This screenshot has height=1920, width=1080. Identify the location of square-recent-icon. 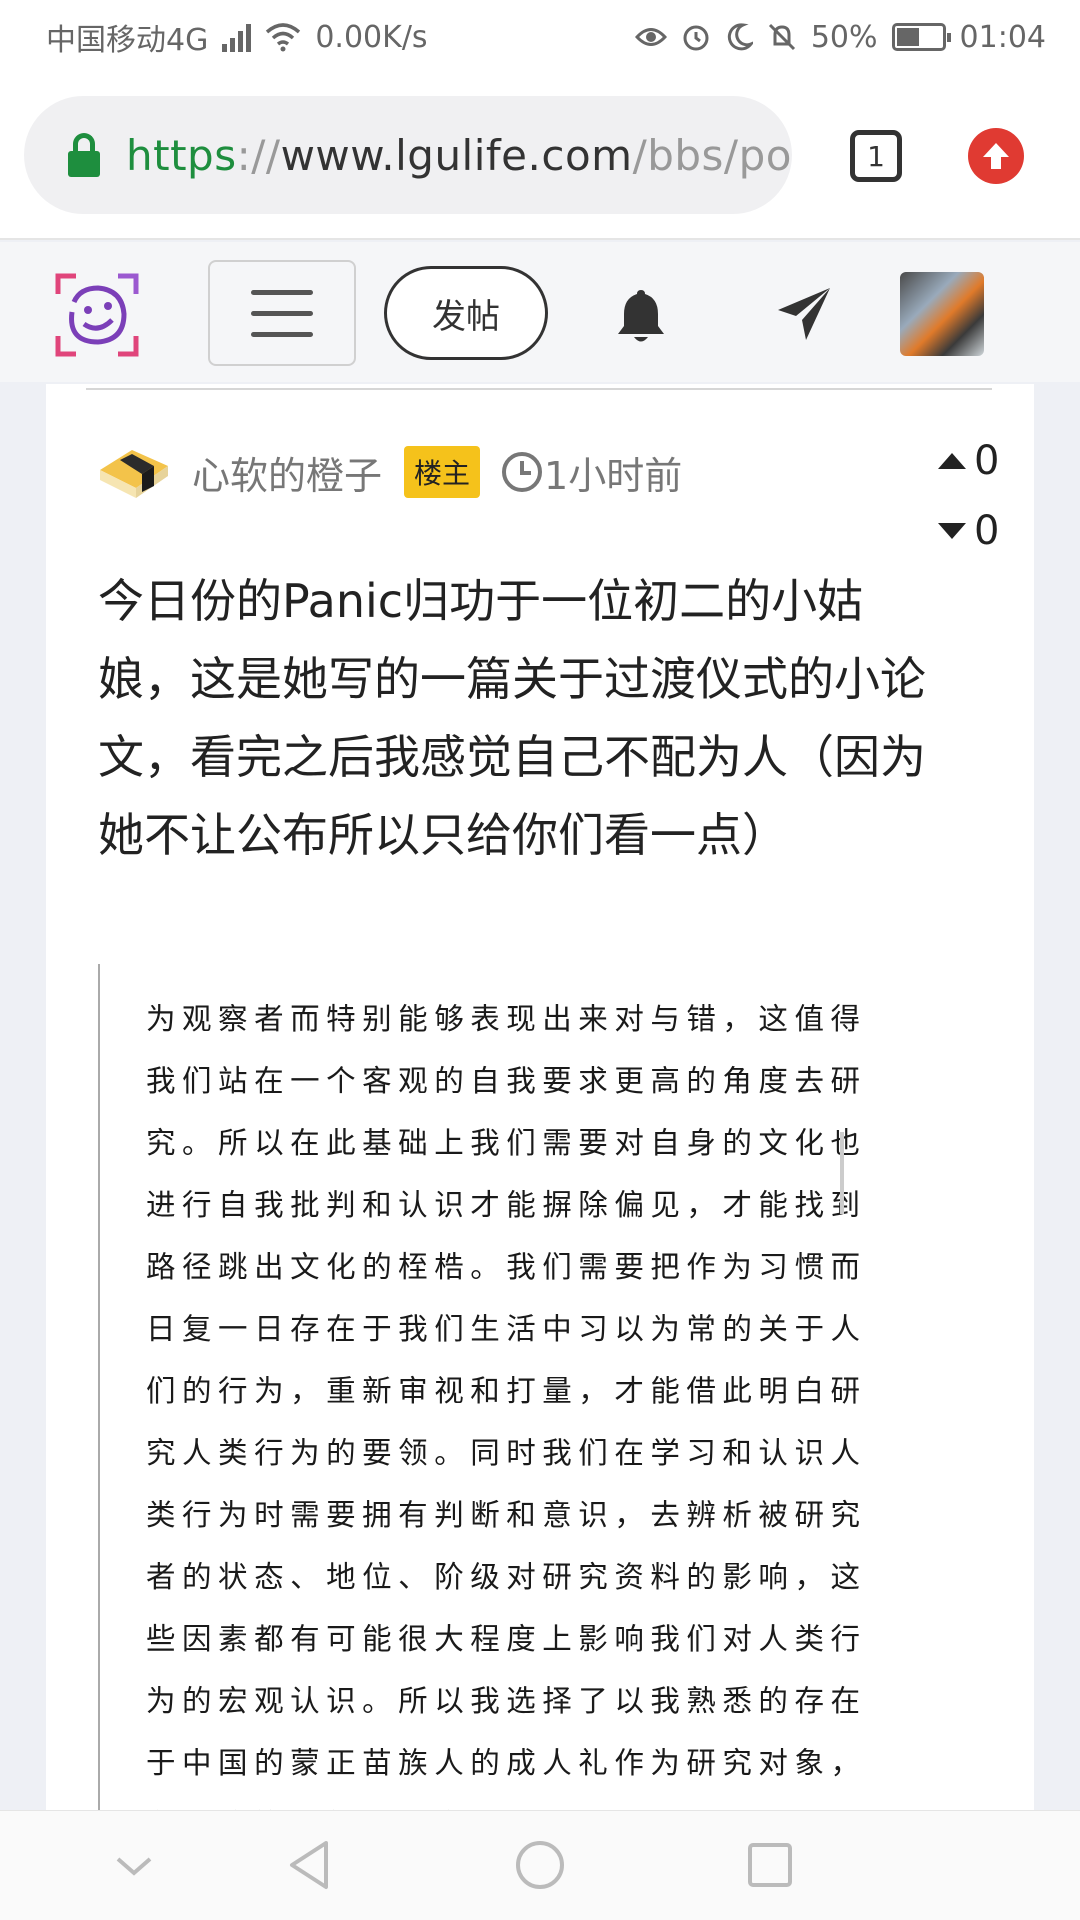
(770, 1865).